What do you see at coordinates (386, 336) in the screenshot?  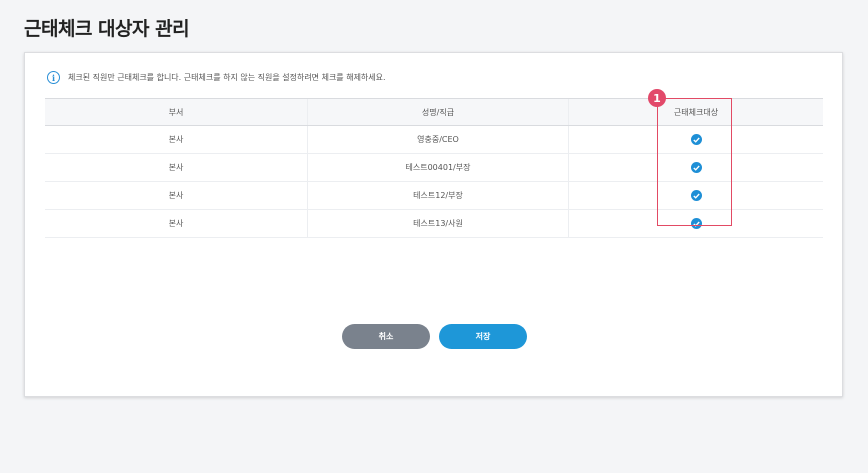 I see `cancel-button: 취소` at bounding box center [386, 336].